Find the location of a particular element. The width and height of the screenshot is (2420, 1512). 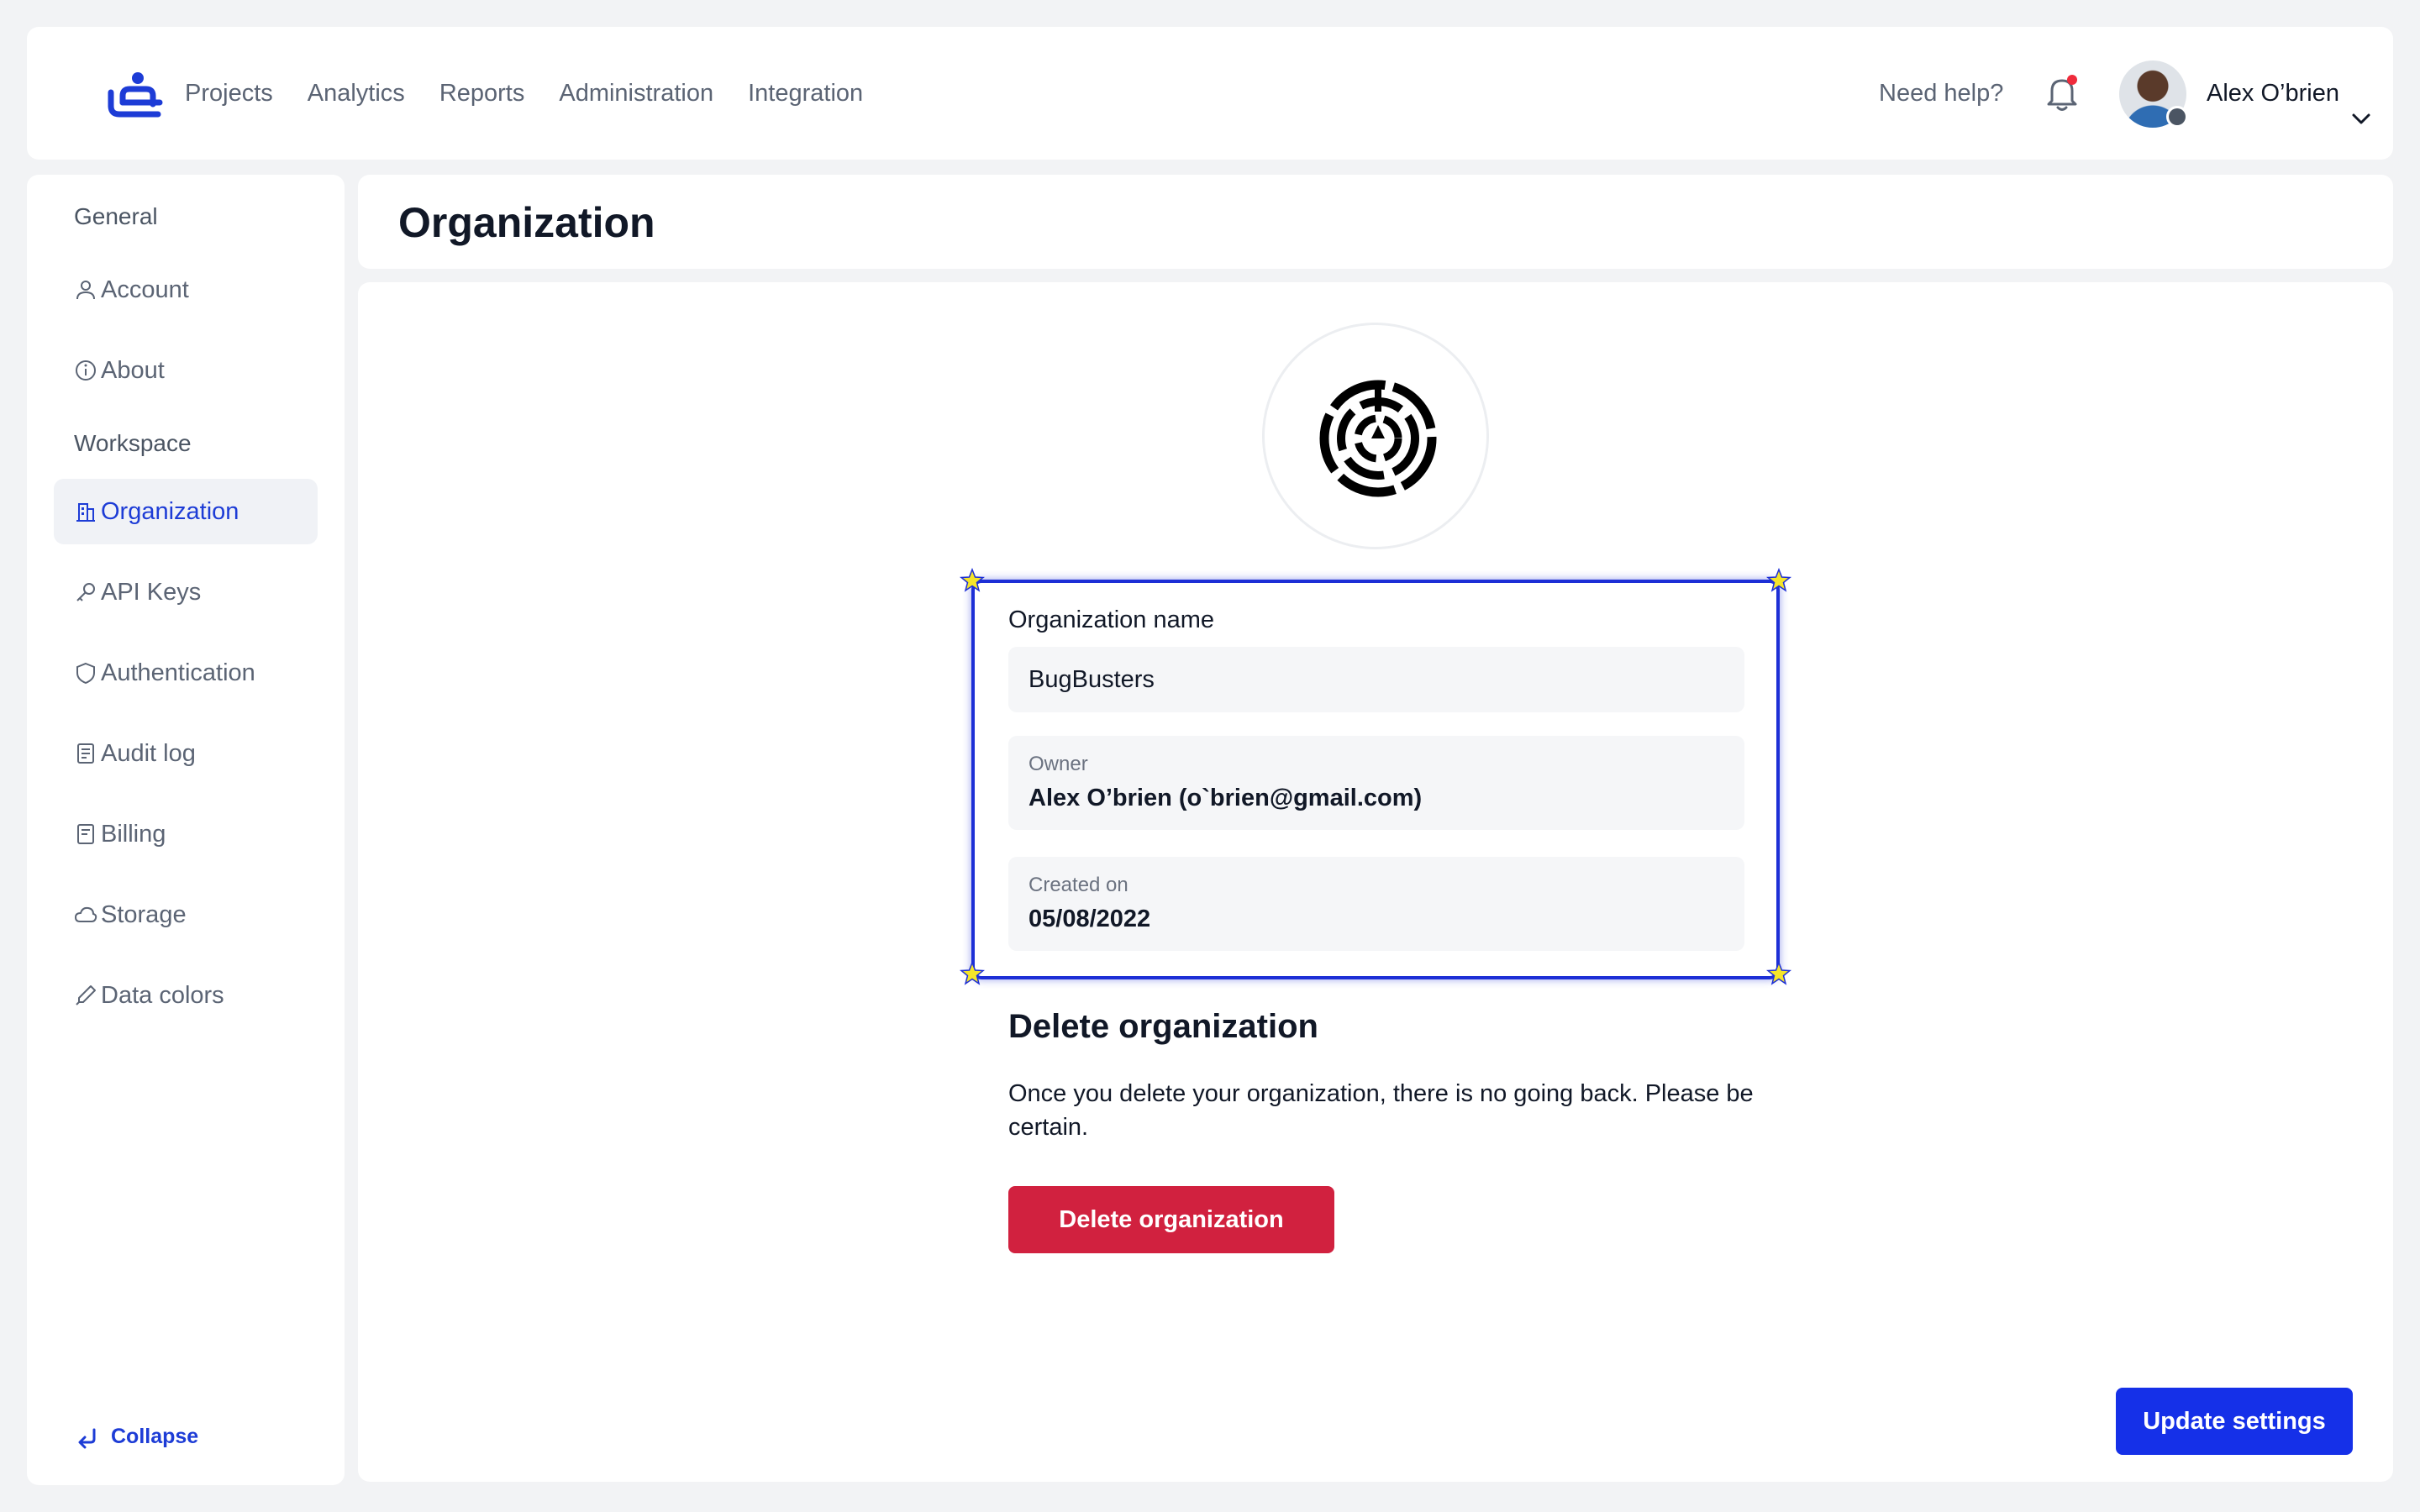

sidebar-item-about: About is located at coordinates (186, 370).